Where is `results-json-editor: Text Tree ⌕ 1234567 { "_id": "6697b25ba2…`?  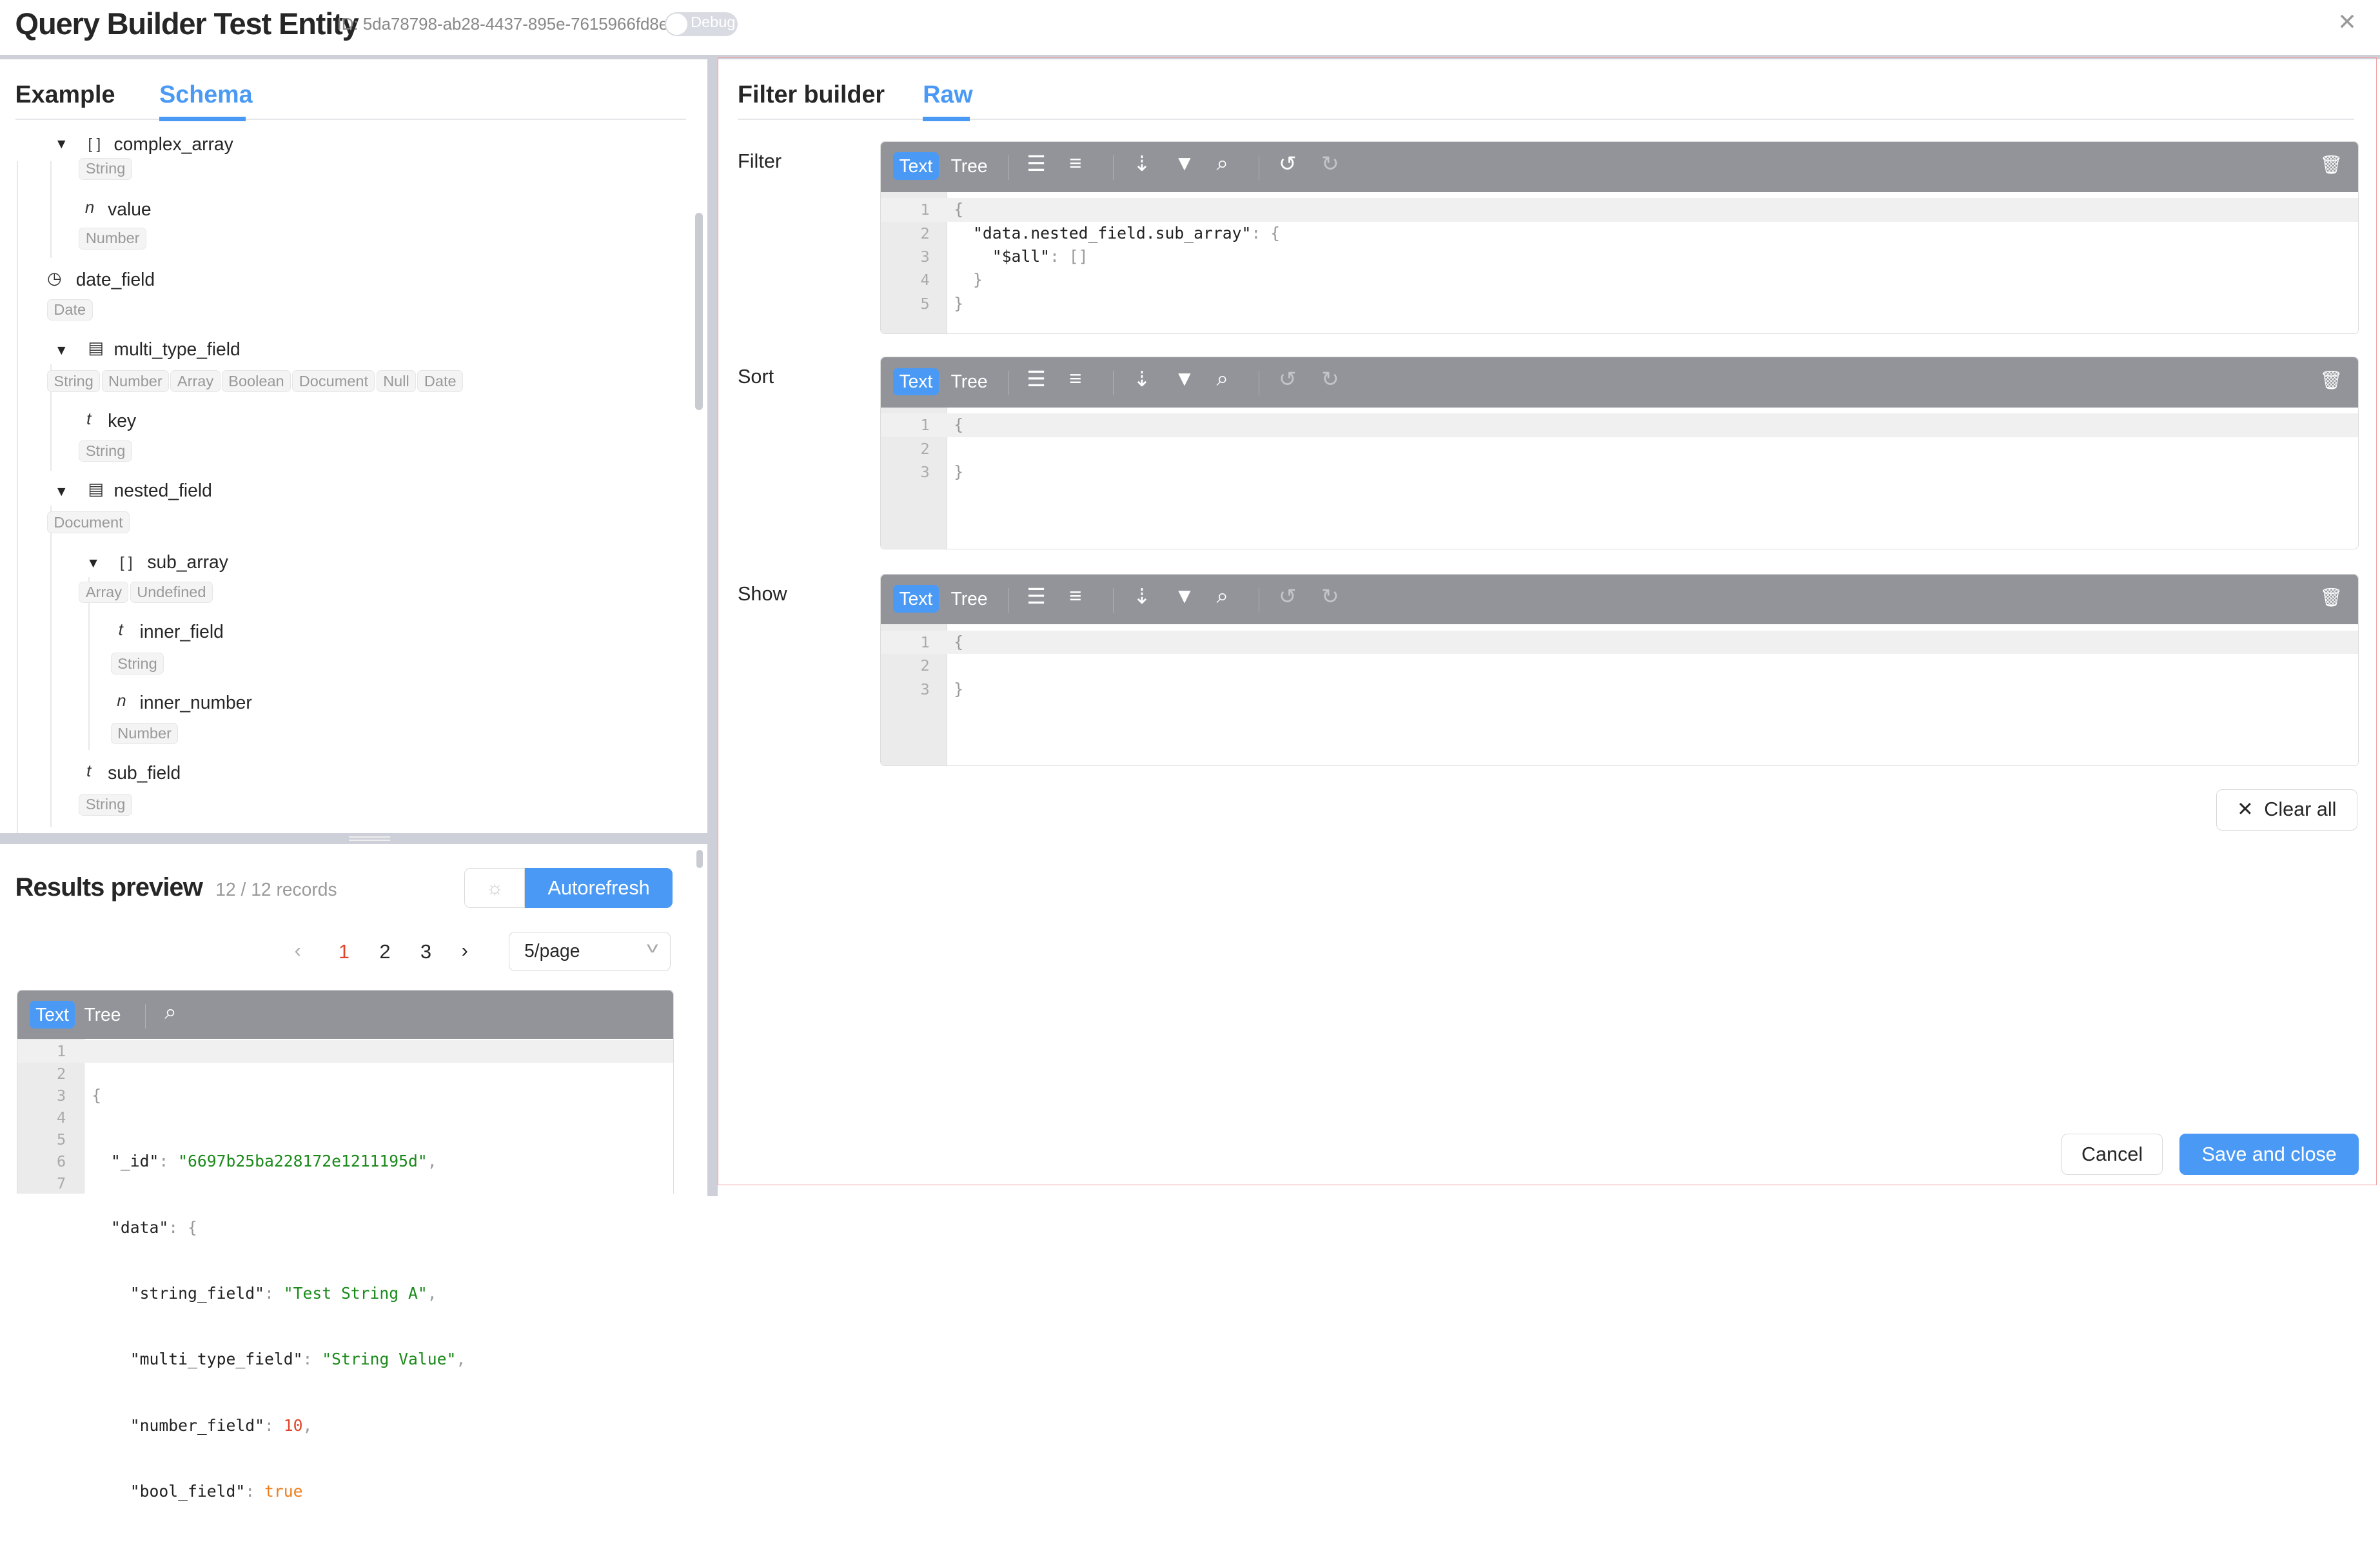 results-json-editor: Text Tree ⌕ 1234567 { "_id": "6697b25ba2… is located at coordinates (345, 1245).